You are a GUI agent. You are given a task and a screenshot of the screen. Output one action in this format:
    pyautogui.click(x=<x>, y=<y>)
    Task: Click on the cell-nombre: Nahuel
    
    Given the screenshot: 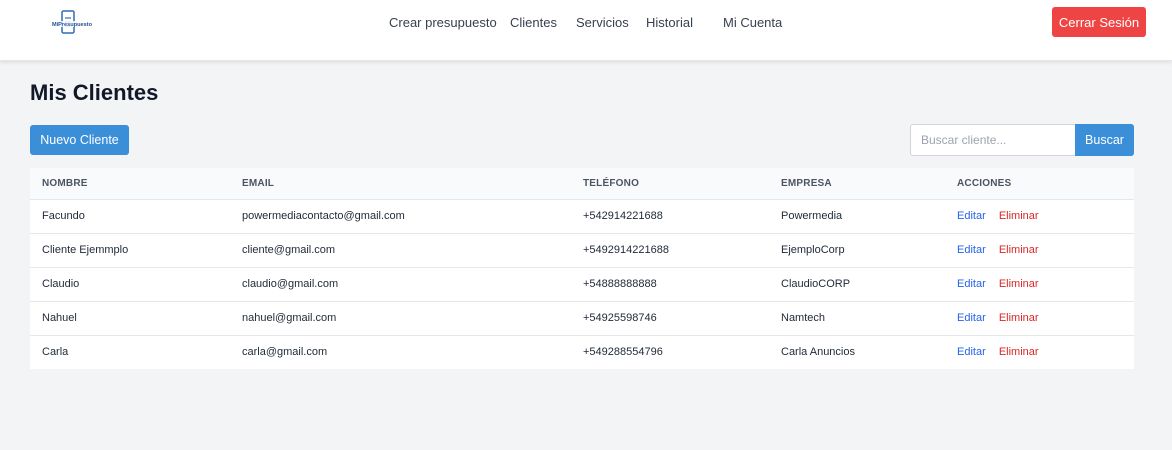 What is the action you would take?
    pyautogui.click(x=59, y=318)
    